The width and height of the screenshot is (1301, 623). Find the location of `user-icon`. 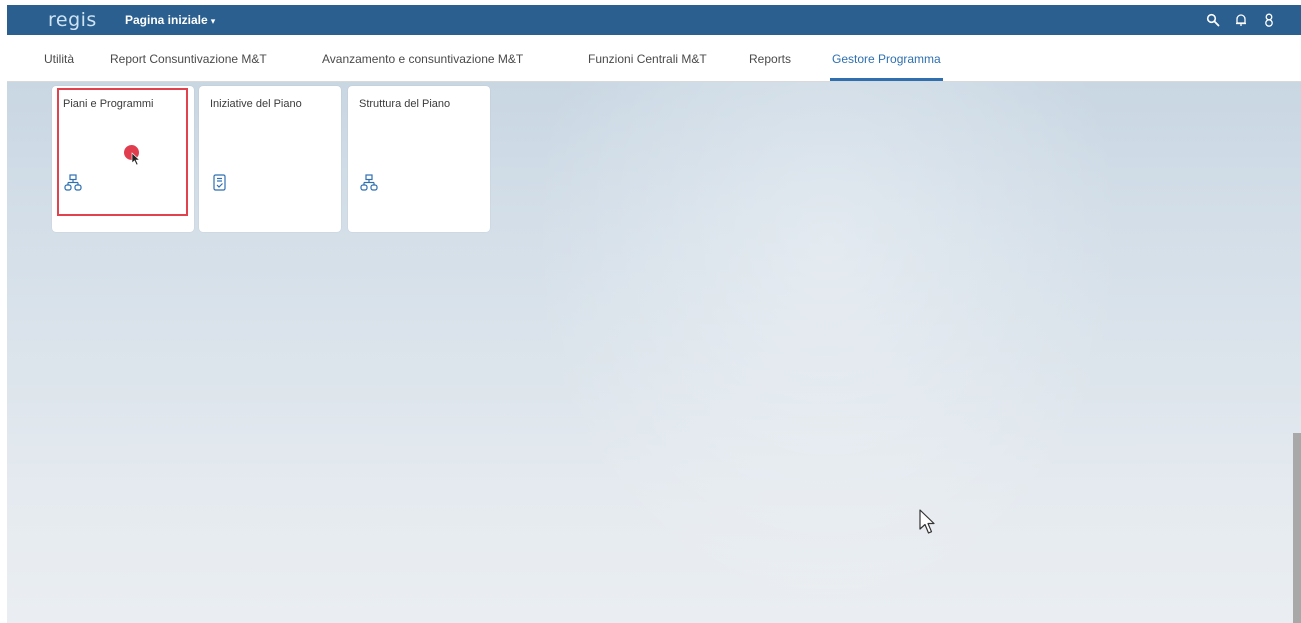

user-icon is located at coordinates (1269, 20).